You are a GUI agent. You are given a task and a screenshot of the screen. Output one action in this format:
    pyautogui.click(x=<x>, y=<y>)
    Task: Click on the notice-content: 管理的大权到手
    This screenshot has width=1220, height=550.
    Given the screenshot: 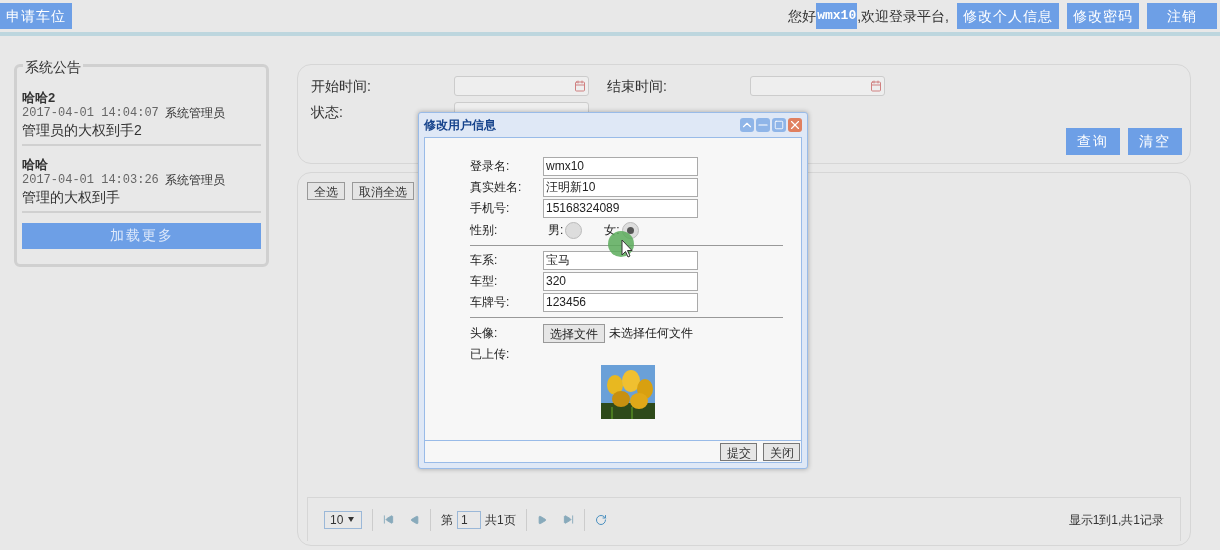 What is the action you would take?
    pyautogui.click(x=71, y=197)
    